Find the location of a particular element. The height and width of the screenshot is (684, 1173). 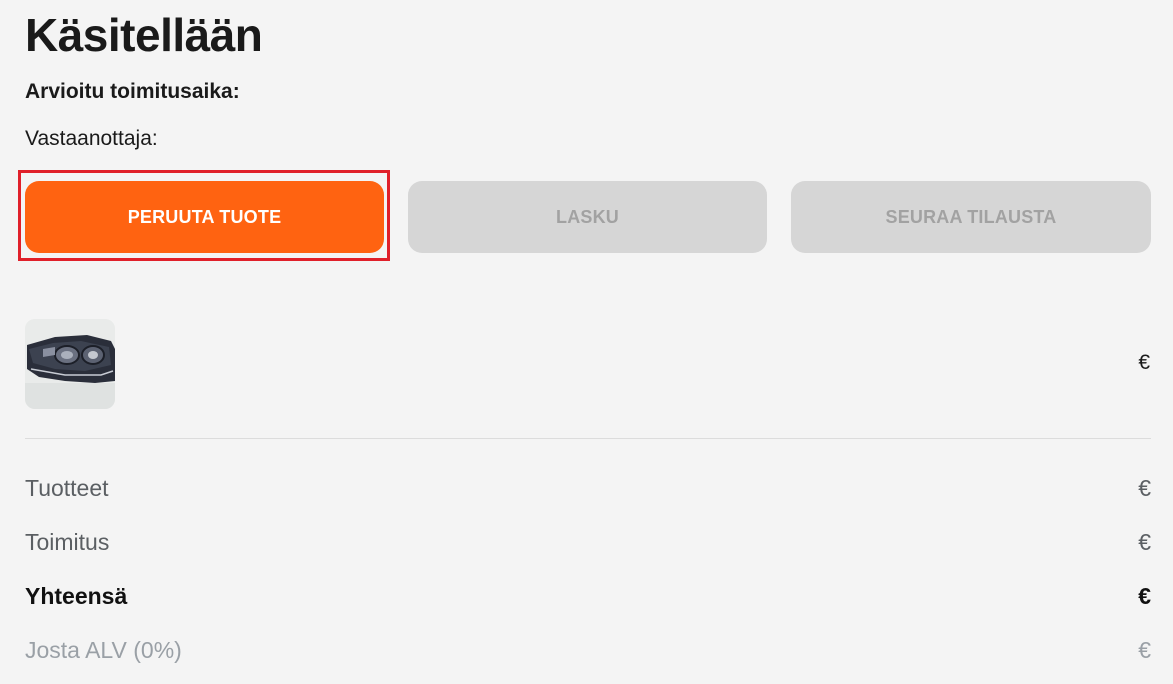

track-order-button: SEURAA TILAUSTA is located at coordinates (971, 217).